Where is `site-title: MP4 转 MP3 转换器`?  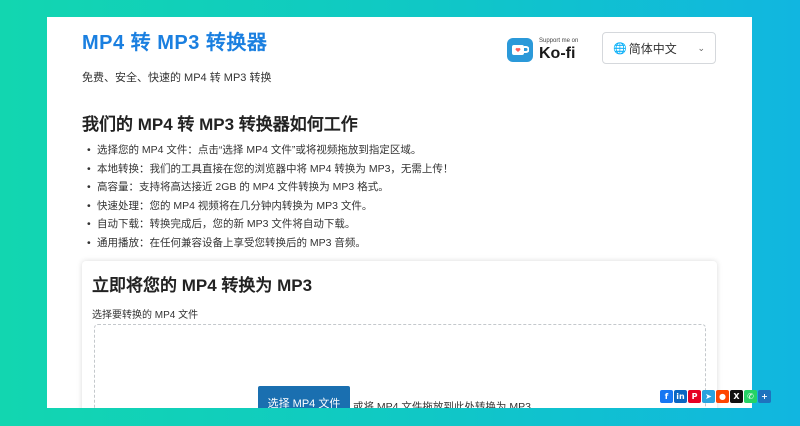 site-title: MP4 转 MP3 转换器 is located at coordinates (174, 40).